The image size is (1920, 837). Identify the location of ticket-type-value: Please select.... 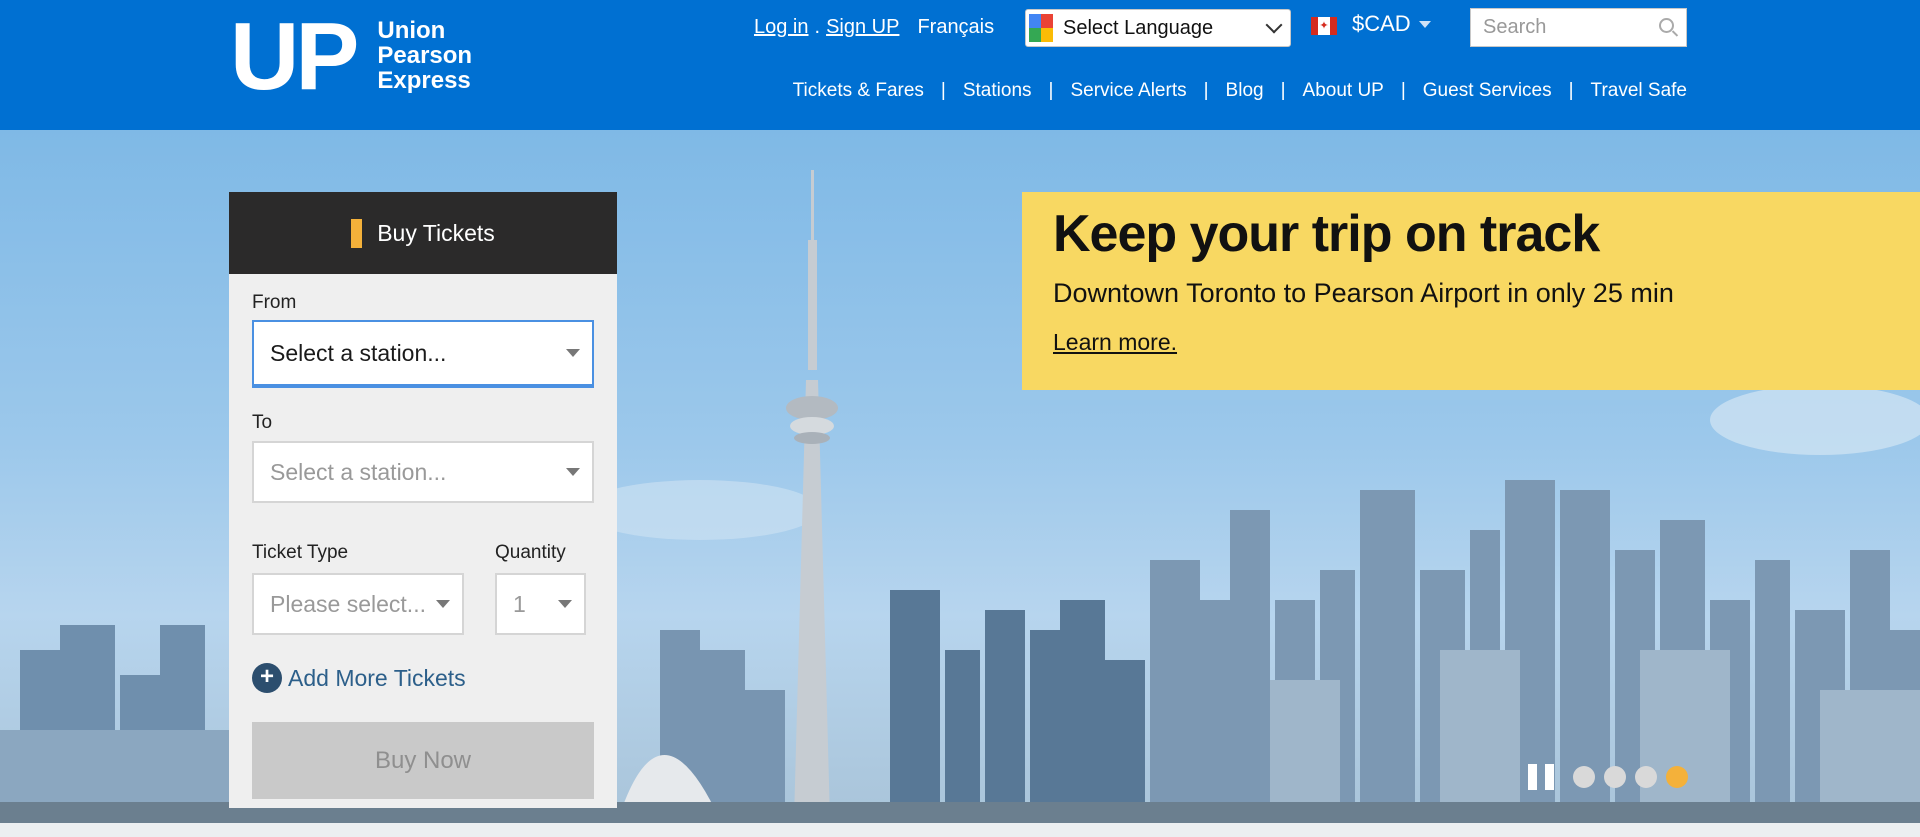
(348, 603).